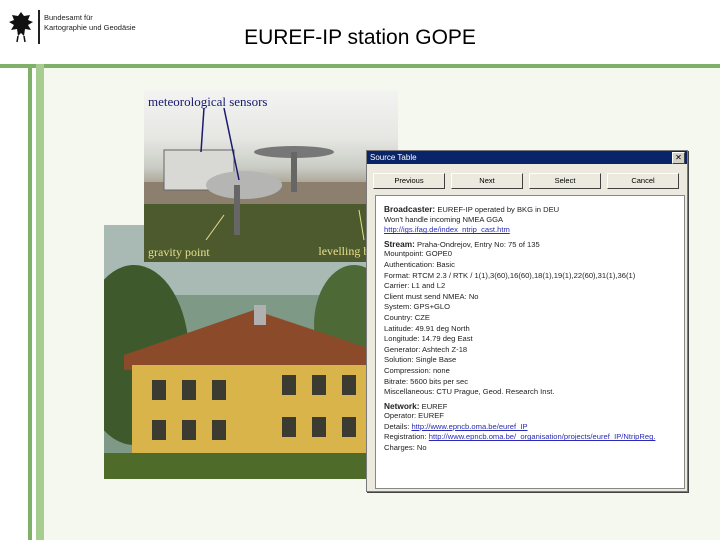 This screenshot has height=540, width=720. What do you see at coordinates (410, 209) in the screenshot?
I see `broadcaster-label: Broadcaster:` at bounding box center [410, 209].